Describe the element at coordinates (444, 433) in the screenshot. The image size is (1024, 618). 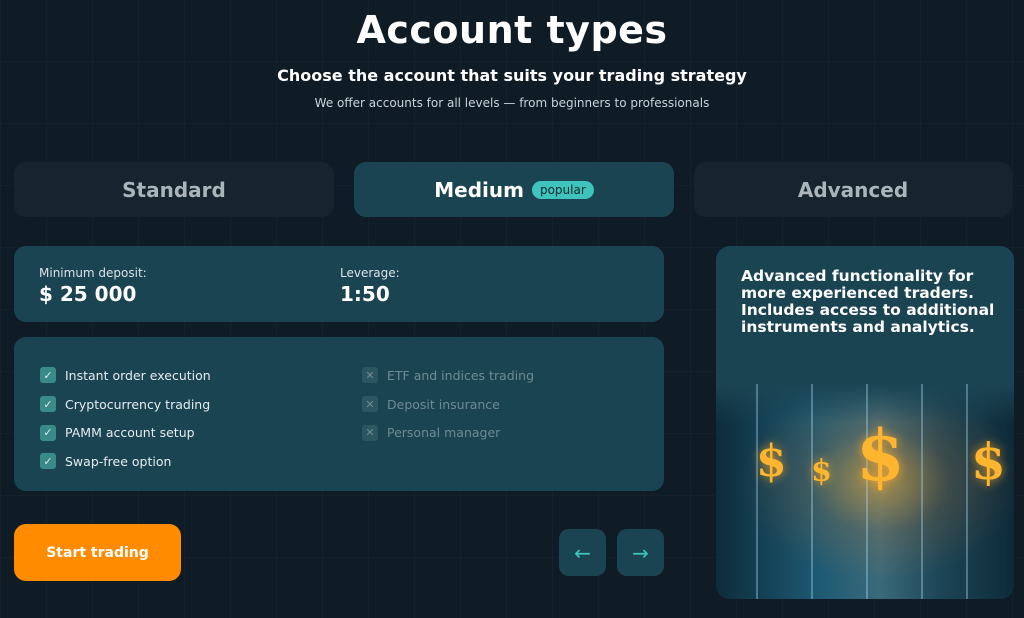
I see `feature-label: Personal manager` at that location.